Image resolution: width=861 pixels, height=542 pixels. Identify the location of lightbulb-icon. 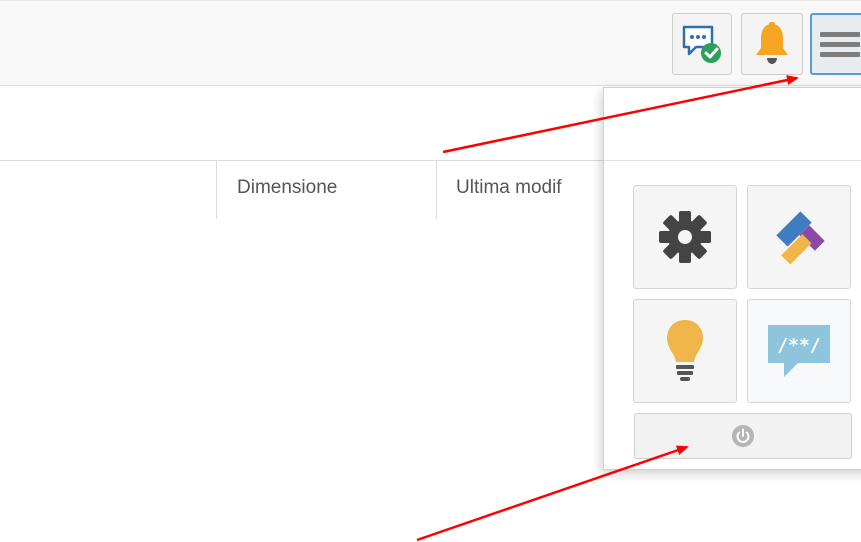
(685, 350).